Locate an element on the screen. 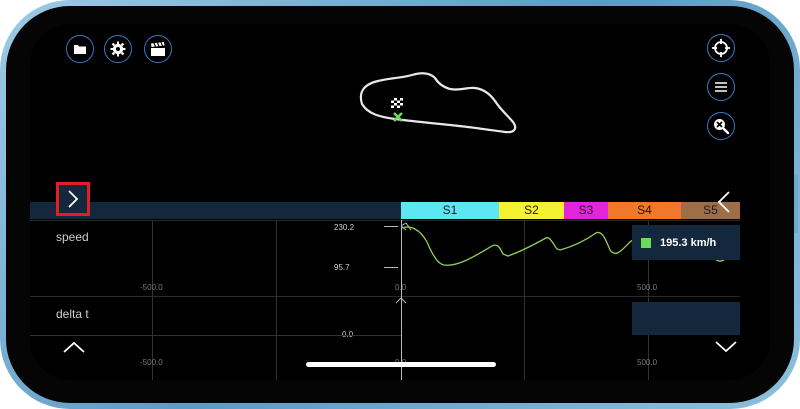 This screenshot has width=800, height=409. side-button is located at coordinates (796, 204).